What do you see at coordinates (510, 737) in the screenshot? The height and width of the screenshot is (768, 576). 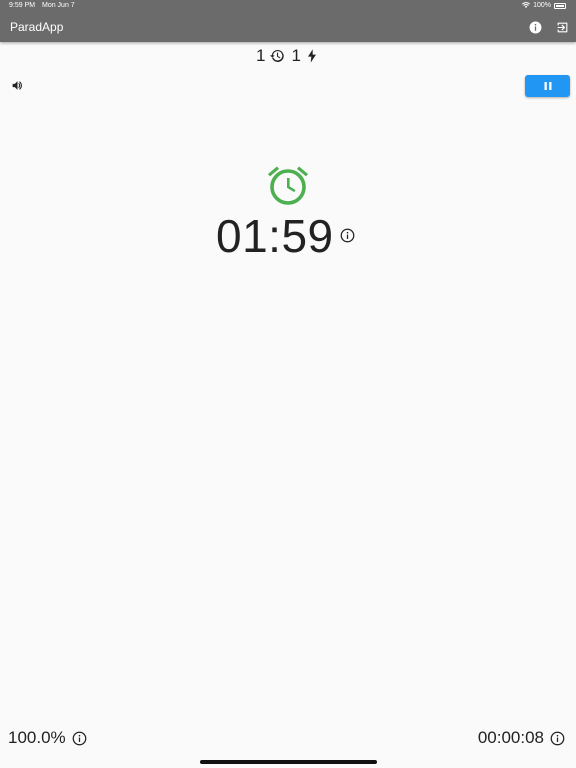 I see `elapsed-value: 00:00:08` at bounding box center [510, 737].